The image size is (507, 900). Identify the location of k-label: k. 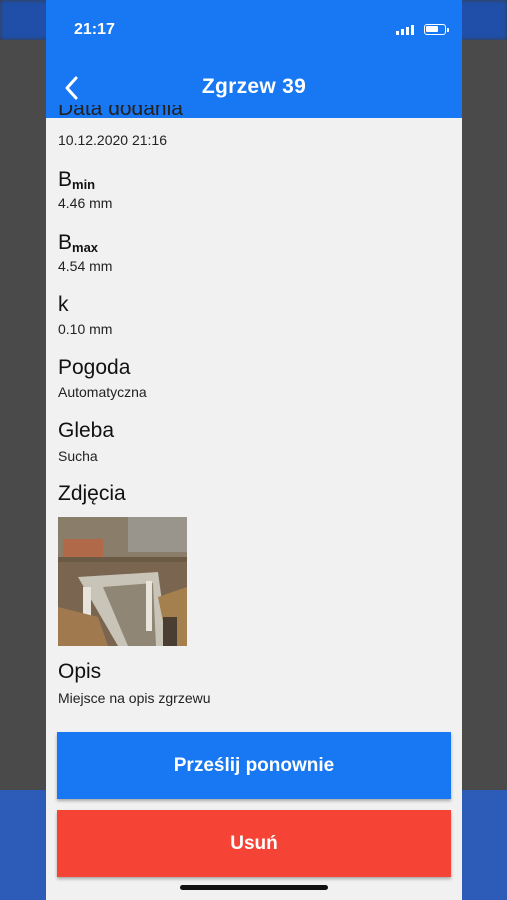
(63, 304).